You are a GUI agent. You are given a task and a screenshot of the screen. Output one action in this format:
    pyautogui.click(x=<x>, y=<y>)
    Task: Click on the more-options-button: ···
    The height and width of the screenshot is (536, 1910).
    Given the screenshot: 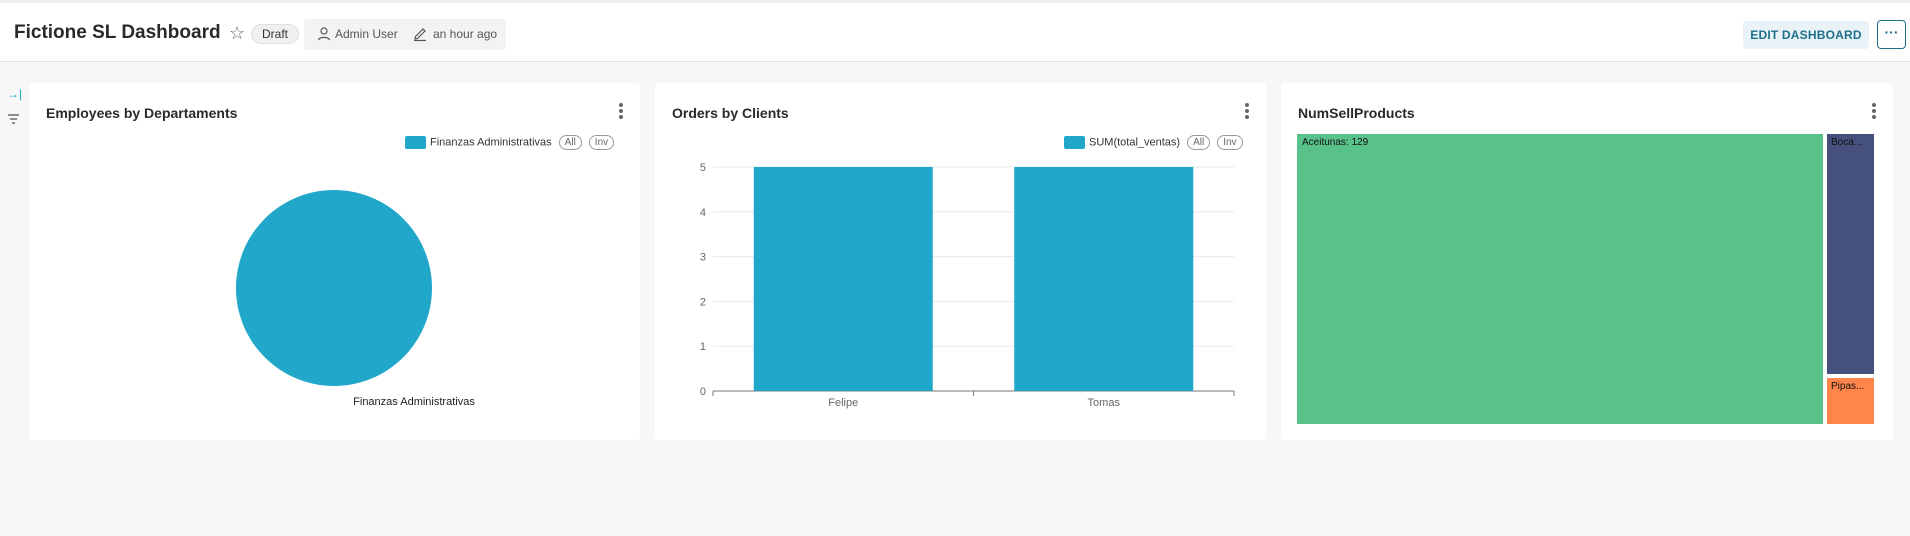 What is the action you would take?
    pyautogui.click(x=1891, y=34)
    